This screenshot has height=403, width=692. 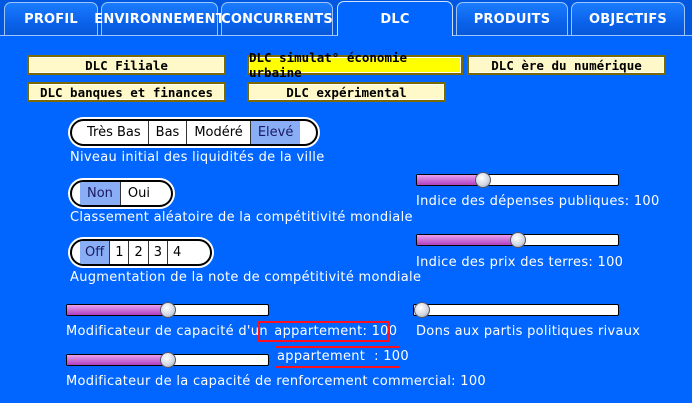 What do you see at coordinates (219, 132) in the screenshot?
I see `liquidity-option-modere: Modéré` at bounding box center [219, 132].